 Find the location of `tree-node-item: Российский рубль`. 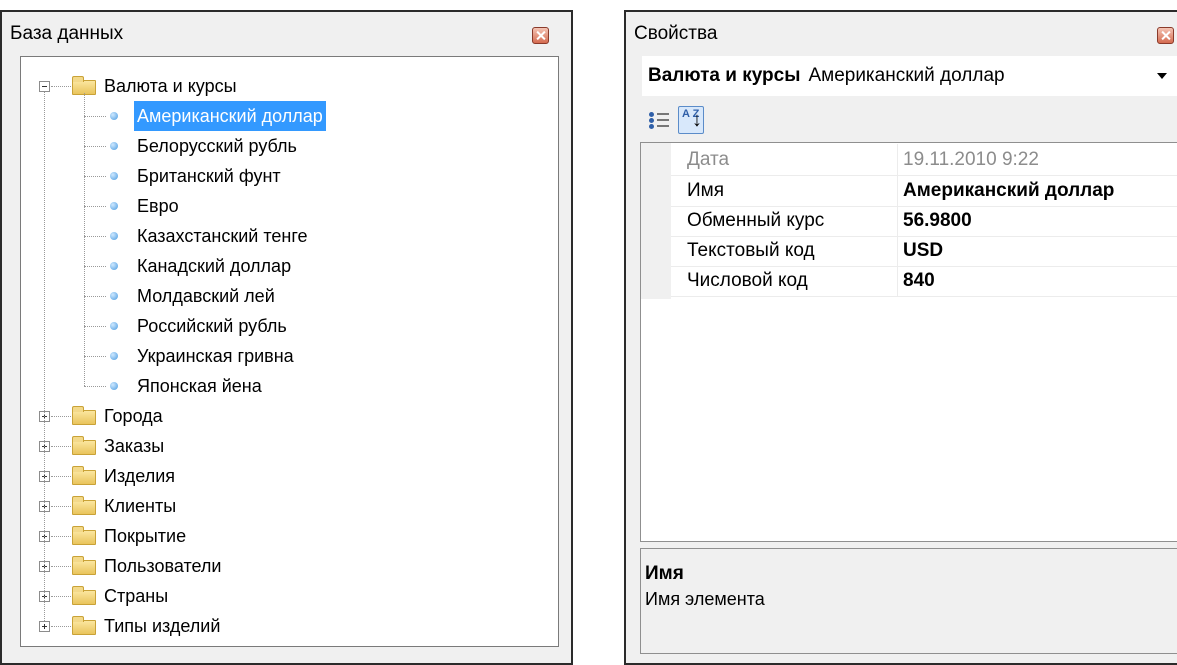

tree-node-item: Российский рубль is located at coordinates (221, 326).